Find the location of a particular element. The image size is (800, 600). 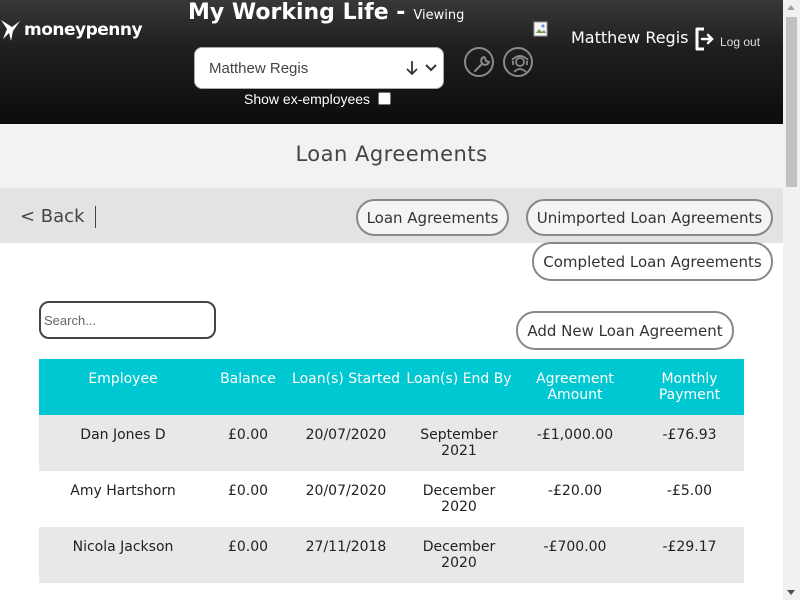

cell-amount: -£700.00 is located at coordinates (575, 547).